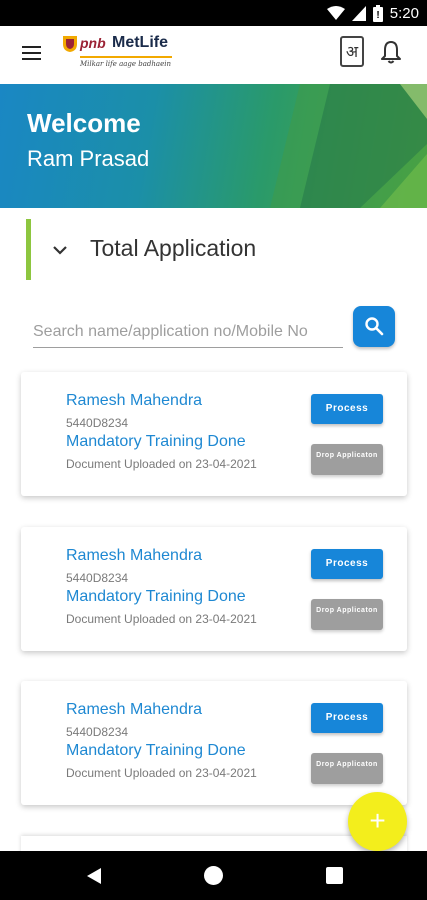  What do you see at coordinates (94, 876) in the screenshot?
I see `back-icon` at bounding box center [94, 876].